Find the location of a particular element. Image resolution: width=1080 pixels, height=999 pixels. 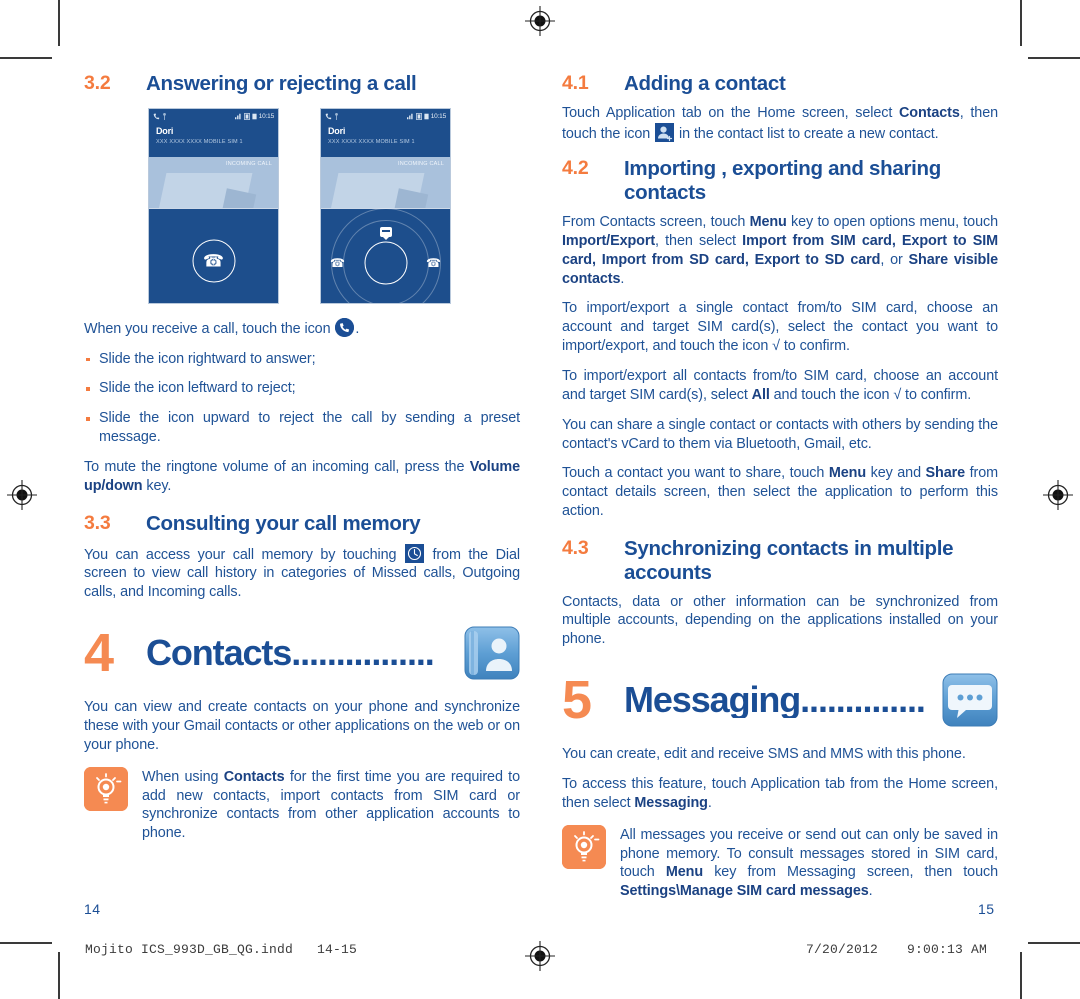

crop-mark-bottom-right-vertical is located at coordinates (1021, 975).